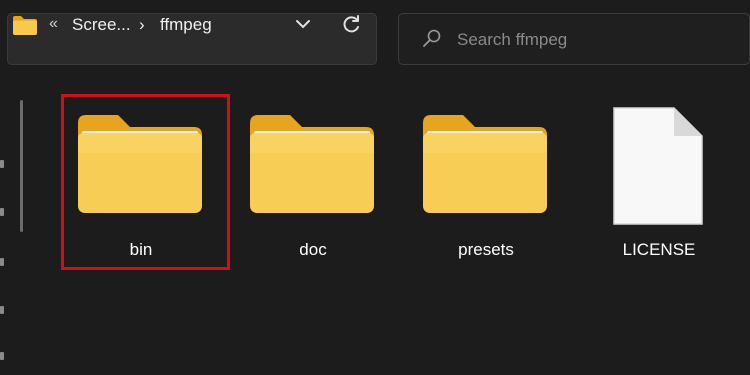 The width and height of the screenshot is (750, 375). What do you see at coordinates (313, 249) in the screenshot?
I see `folder-label: doc` at bounding box center [313, 249].